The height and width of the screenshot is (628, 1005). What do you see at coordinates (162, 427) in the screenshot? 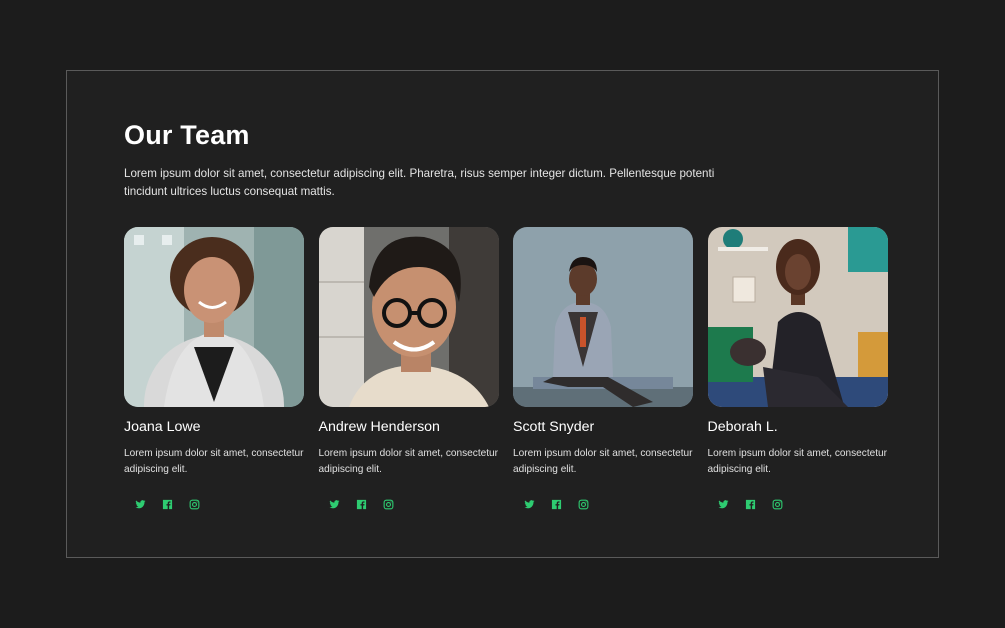
I see `member-name: Joana Lowe` at bounding box center [162, 427].